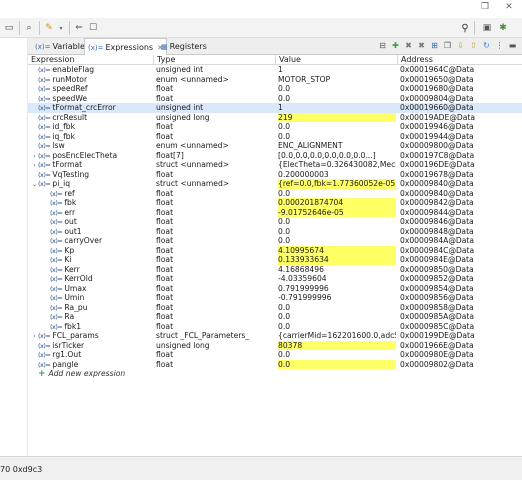 Image resolution: width=522 pixels, height=480 pixels. Describe the element at coordinates (337, 289) in the screenshot. I see `value-cell: 0.791999996` at that location.